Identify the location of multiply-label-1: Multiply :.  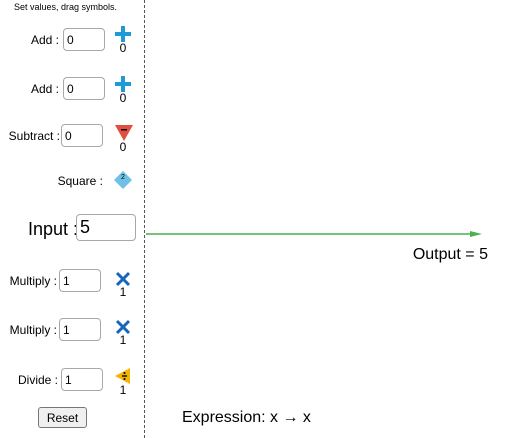
(33, 281).